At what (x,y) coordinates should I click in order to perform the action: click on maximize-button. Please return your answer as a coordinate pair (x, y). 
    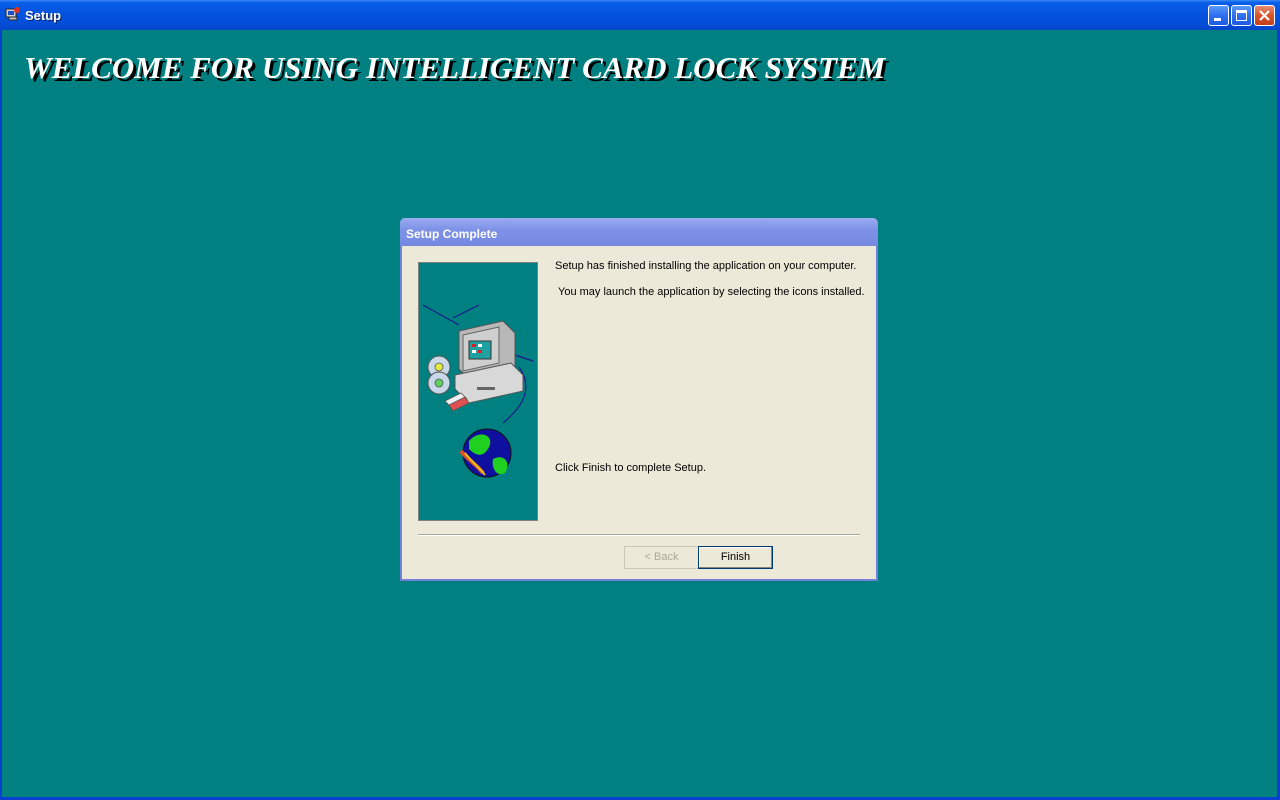
    Looking at the image, I should click on (1241, 15).